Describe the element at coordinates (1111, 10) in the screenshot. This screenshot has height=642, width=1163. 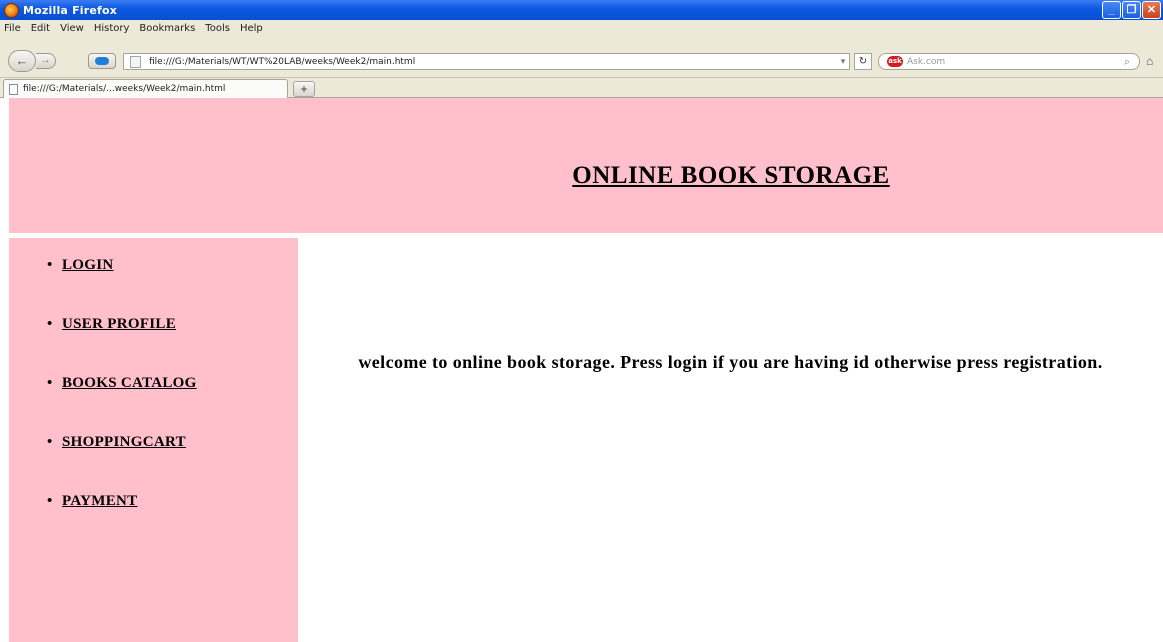
I see `minimize-button: _` at that location.